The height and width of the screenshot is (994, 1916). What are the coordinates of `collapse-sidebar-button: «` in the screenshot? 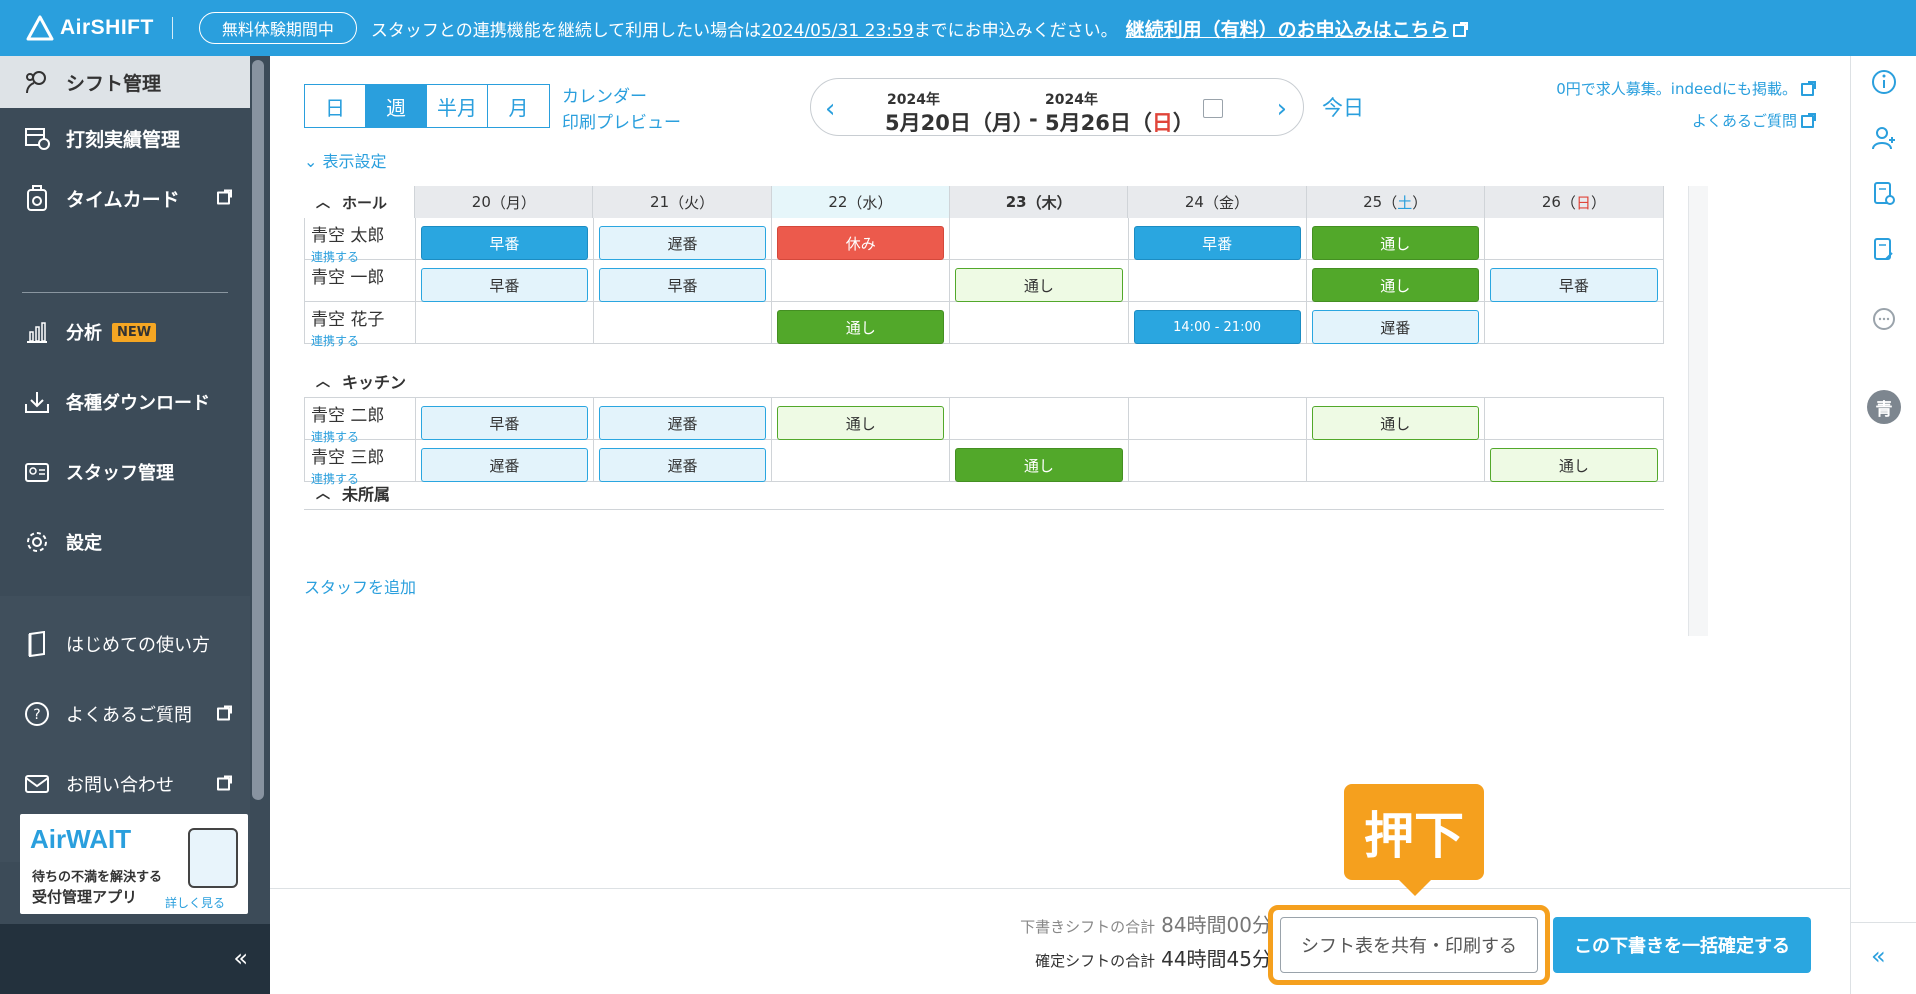 It's located at (240, 958).